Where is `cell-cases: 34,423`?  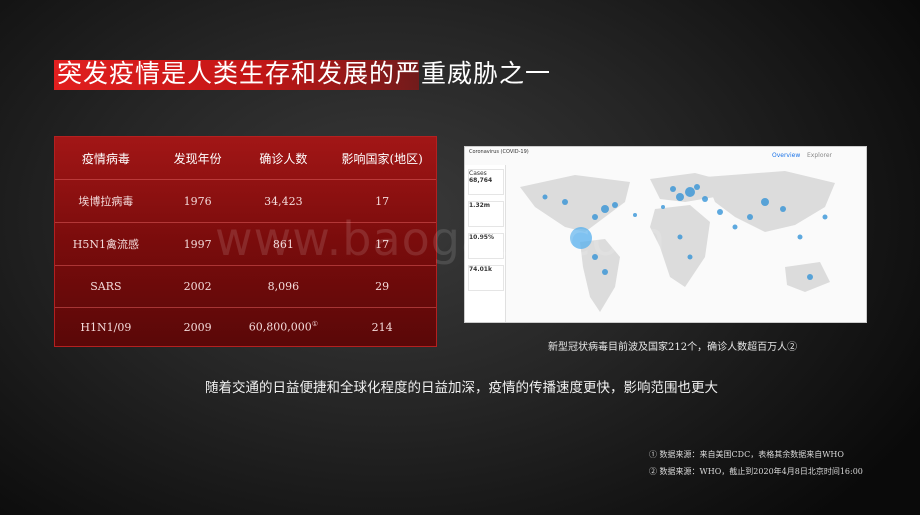
cell-cases: 34,423 is located at coordinates (283, 201).